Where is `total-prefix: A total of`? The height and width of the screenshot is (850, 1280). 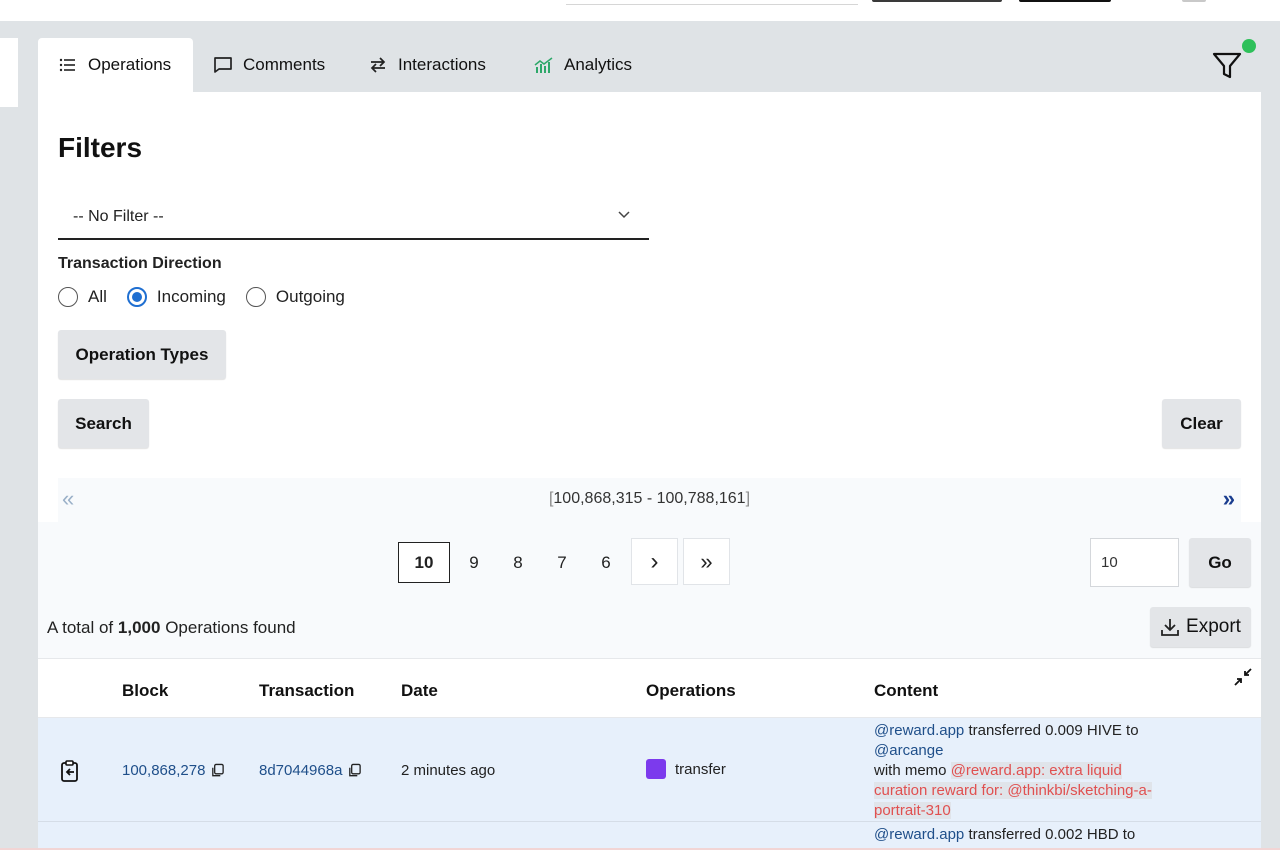
total-prefix: A total of is located at coordinates (80, 627).